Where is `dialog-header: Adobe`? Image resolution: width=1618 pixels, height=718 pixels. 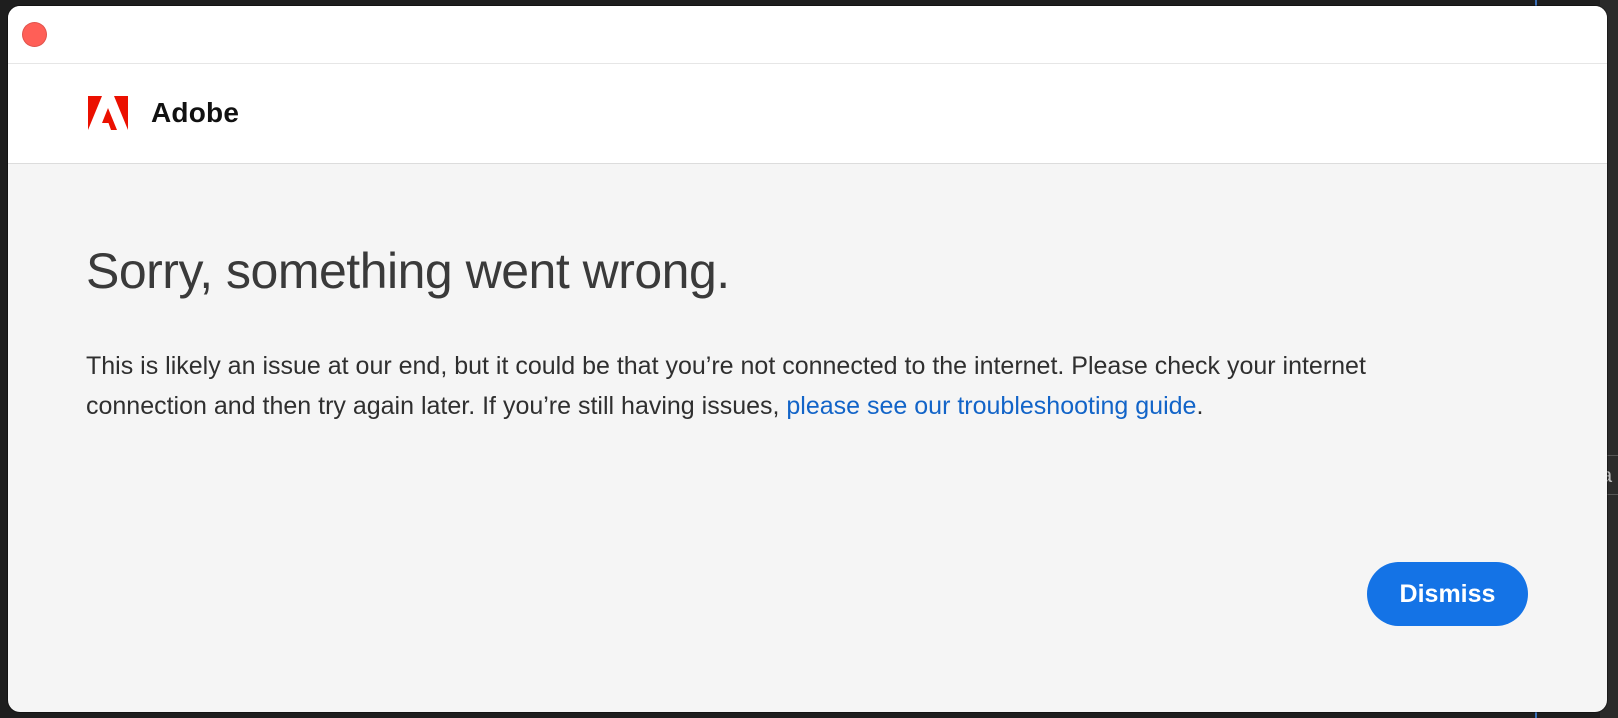 dialog-header: Adobe is located at coordinates (807, 114).